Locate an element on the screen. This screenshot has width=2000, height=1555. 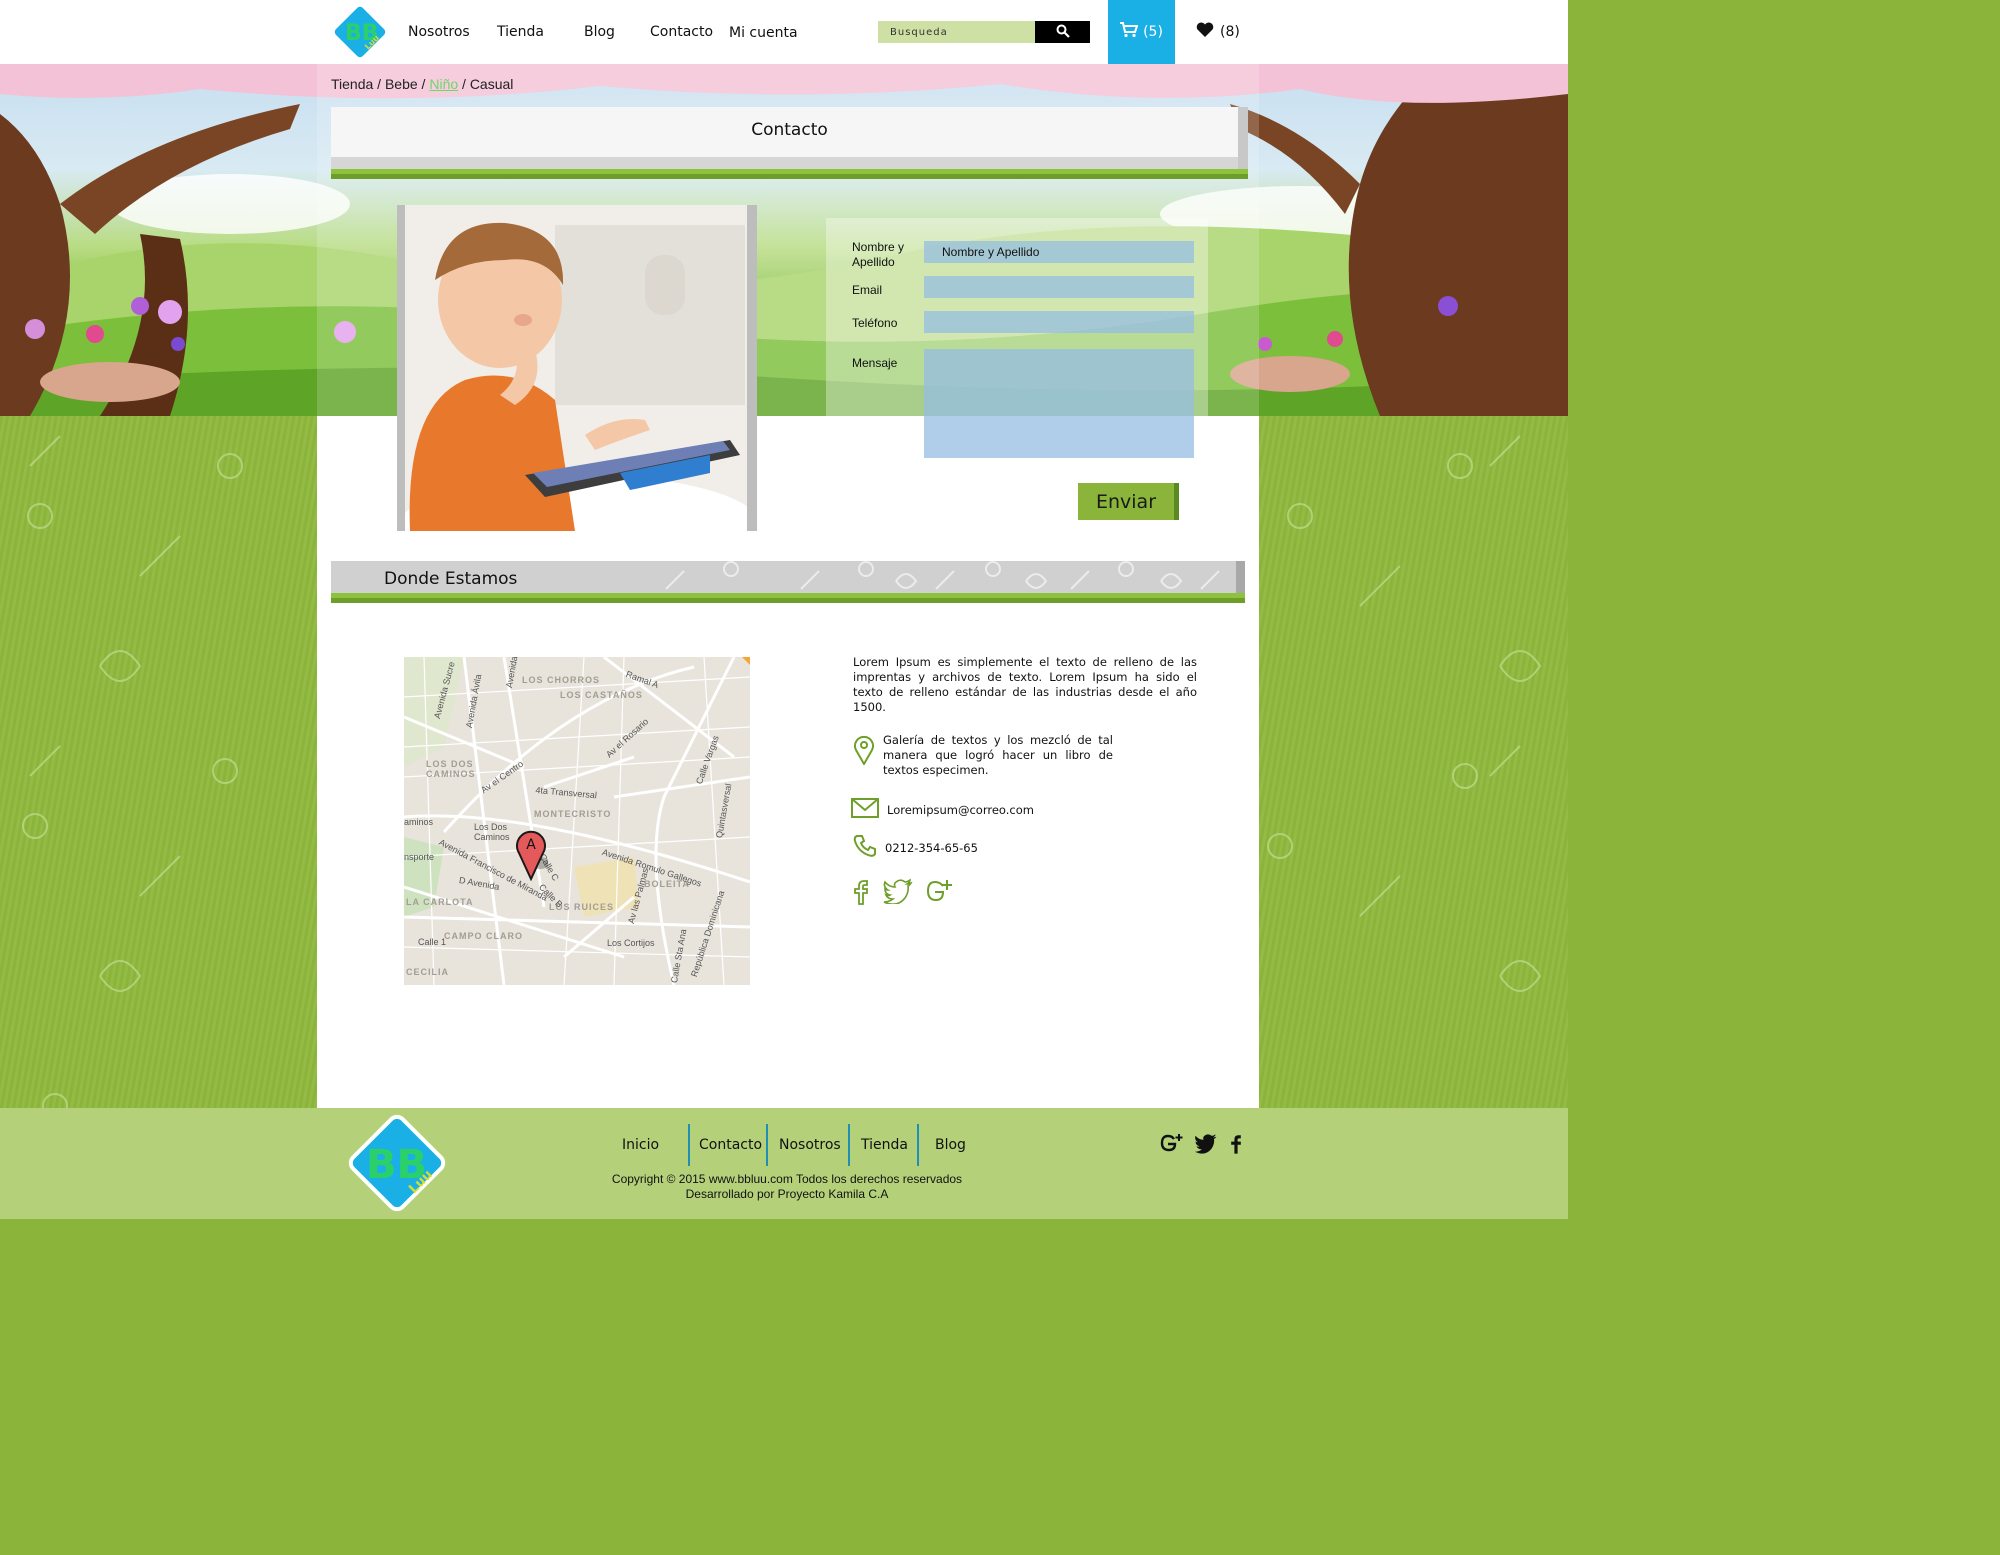
footer-social-links is located at coordinates (1202, 1146).